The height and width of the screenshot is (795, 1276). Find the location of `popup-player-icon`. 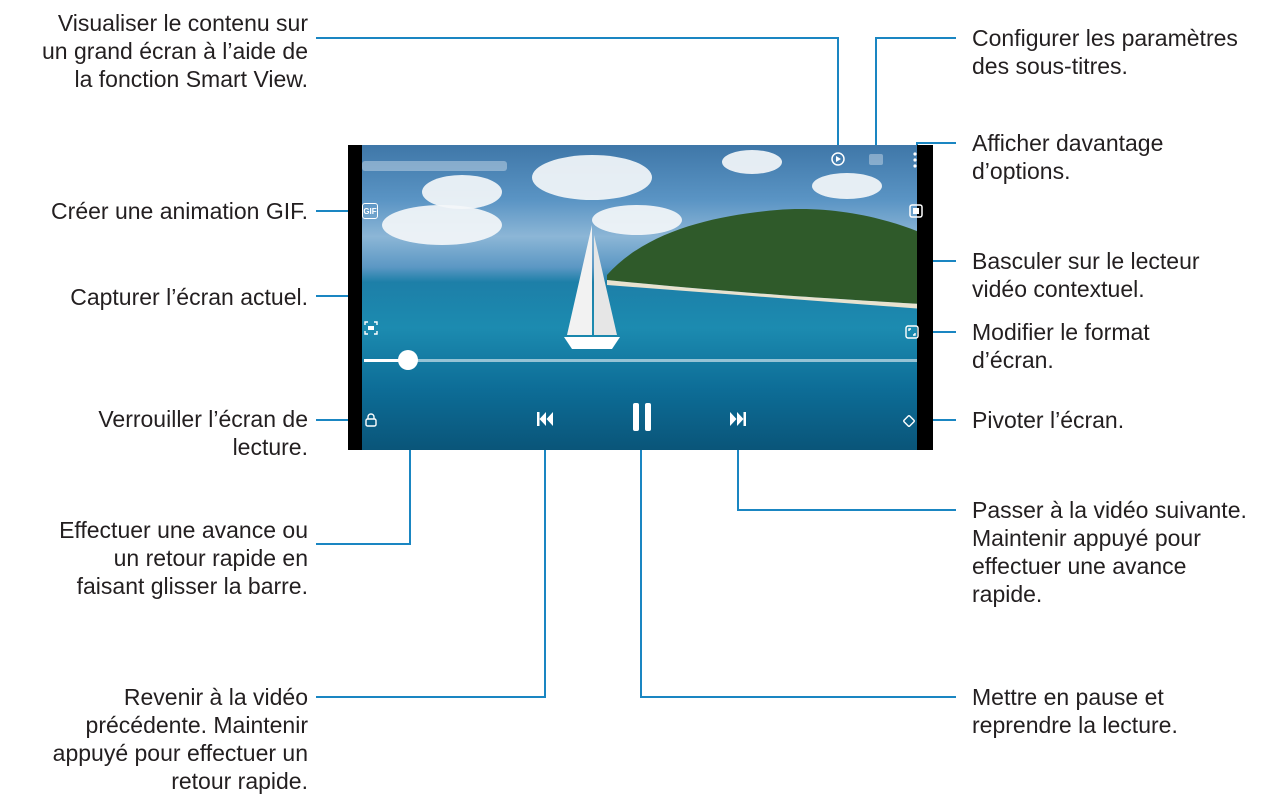

popup-player-icon is located at coordinates (916, 211).